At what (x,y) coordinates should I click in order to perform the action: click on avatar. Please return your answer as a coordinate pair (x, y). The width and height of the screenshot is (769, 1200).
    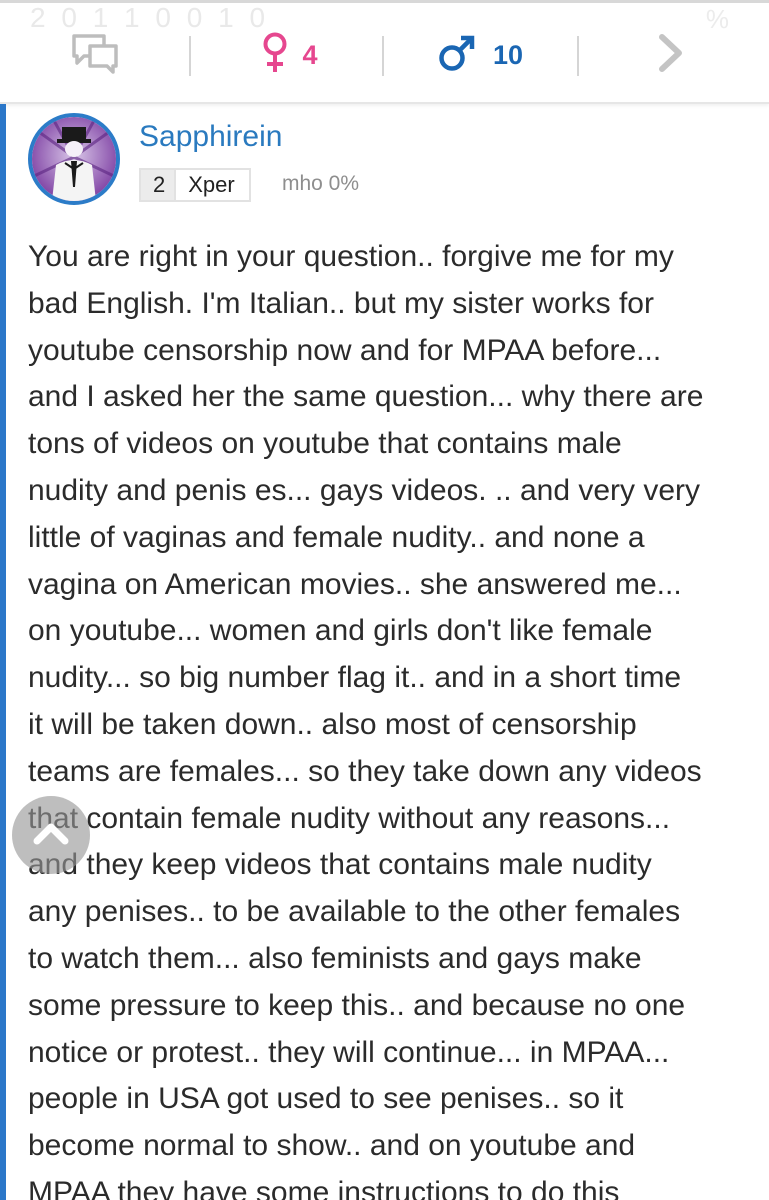
    Looking at the image, I should click on (74, 159).